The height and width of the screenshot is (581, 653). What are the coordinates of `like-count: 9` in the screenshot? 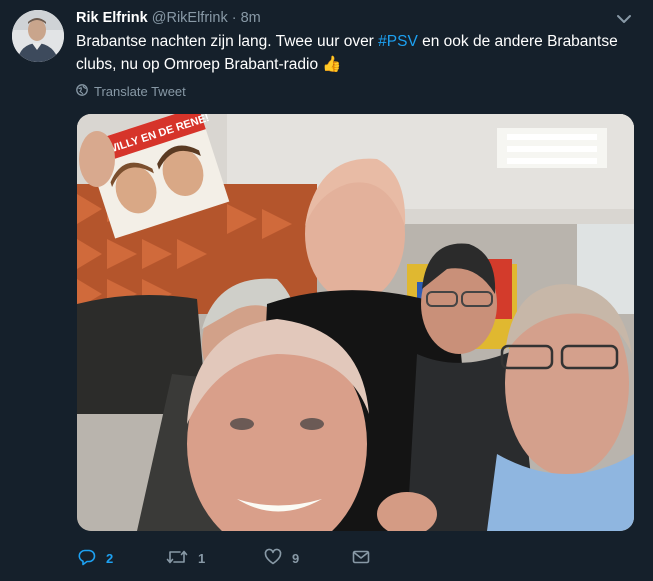 It's located at (296, 558).